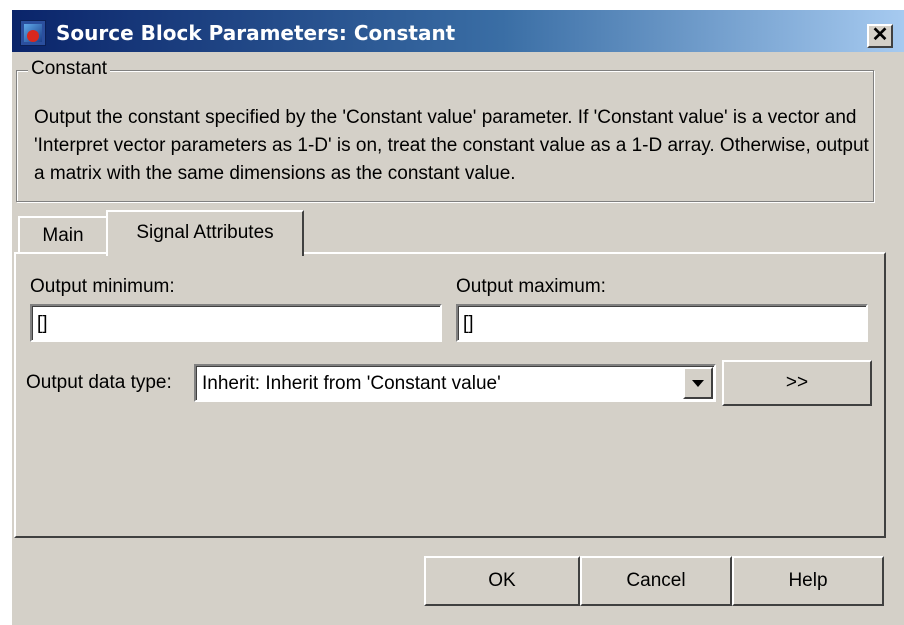 The image size is (904, 625). What do you see at coordinates (797, 383) in the screenshot?
I see `data-type-assistant-button: >>` at bounding box center [797, 383].